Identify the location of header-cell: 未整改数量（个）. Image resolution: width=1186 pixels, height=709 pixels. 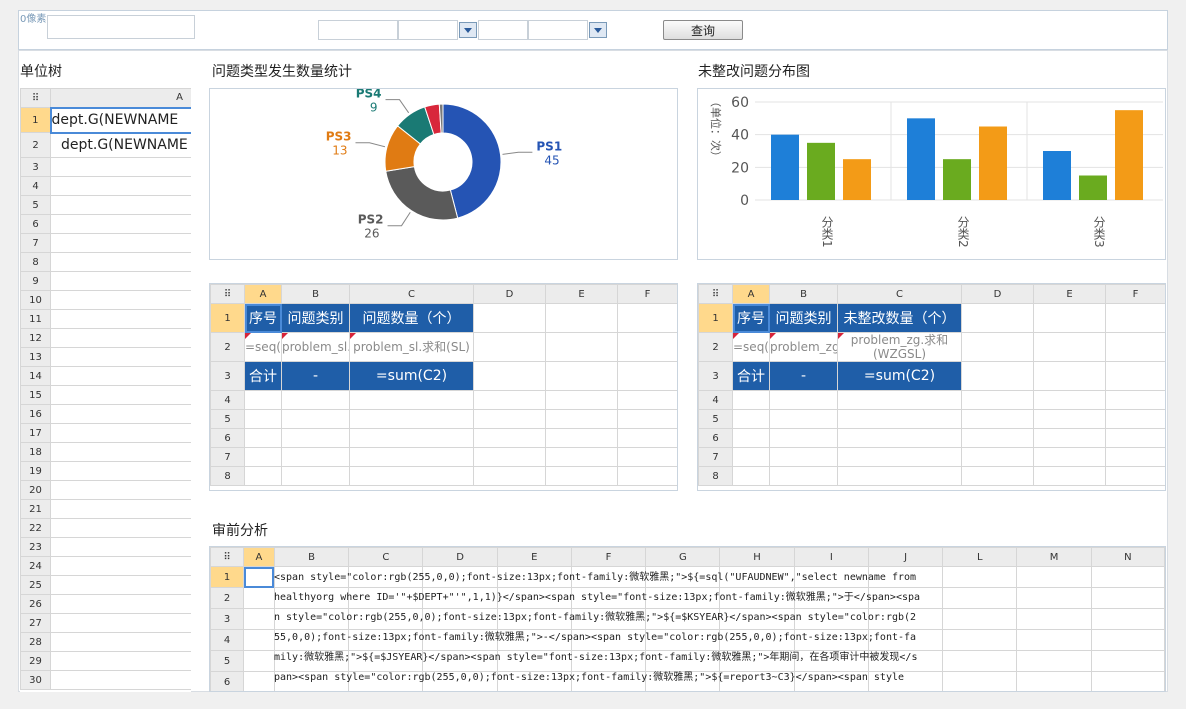
(899, 318).